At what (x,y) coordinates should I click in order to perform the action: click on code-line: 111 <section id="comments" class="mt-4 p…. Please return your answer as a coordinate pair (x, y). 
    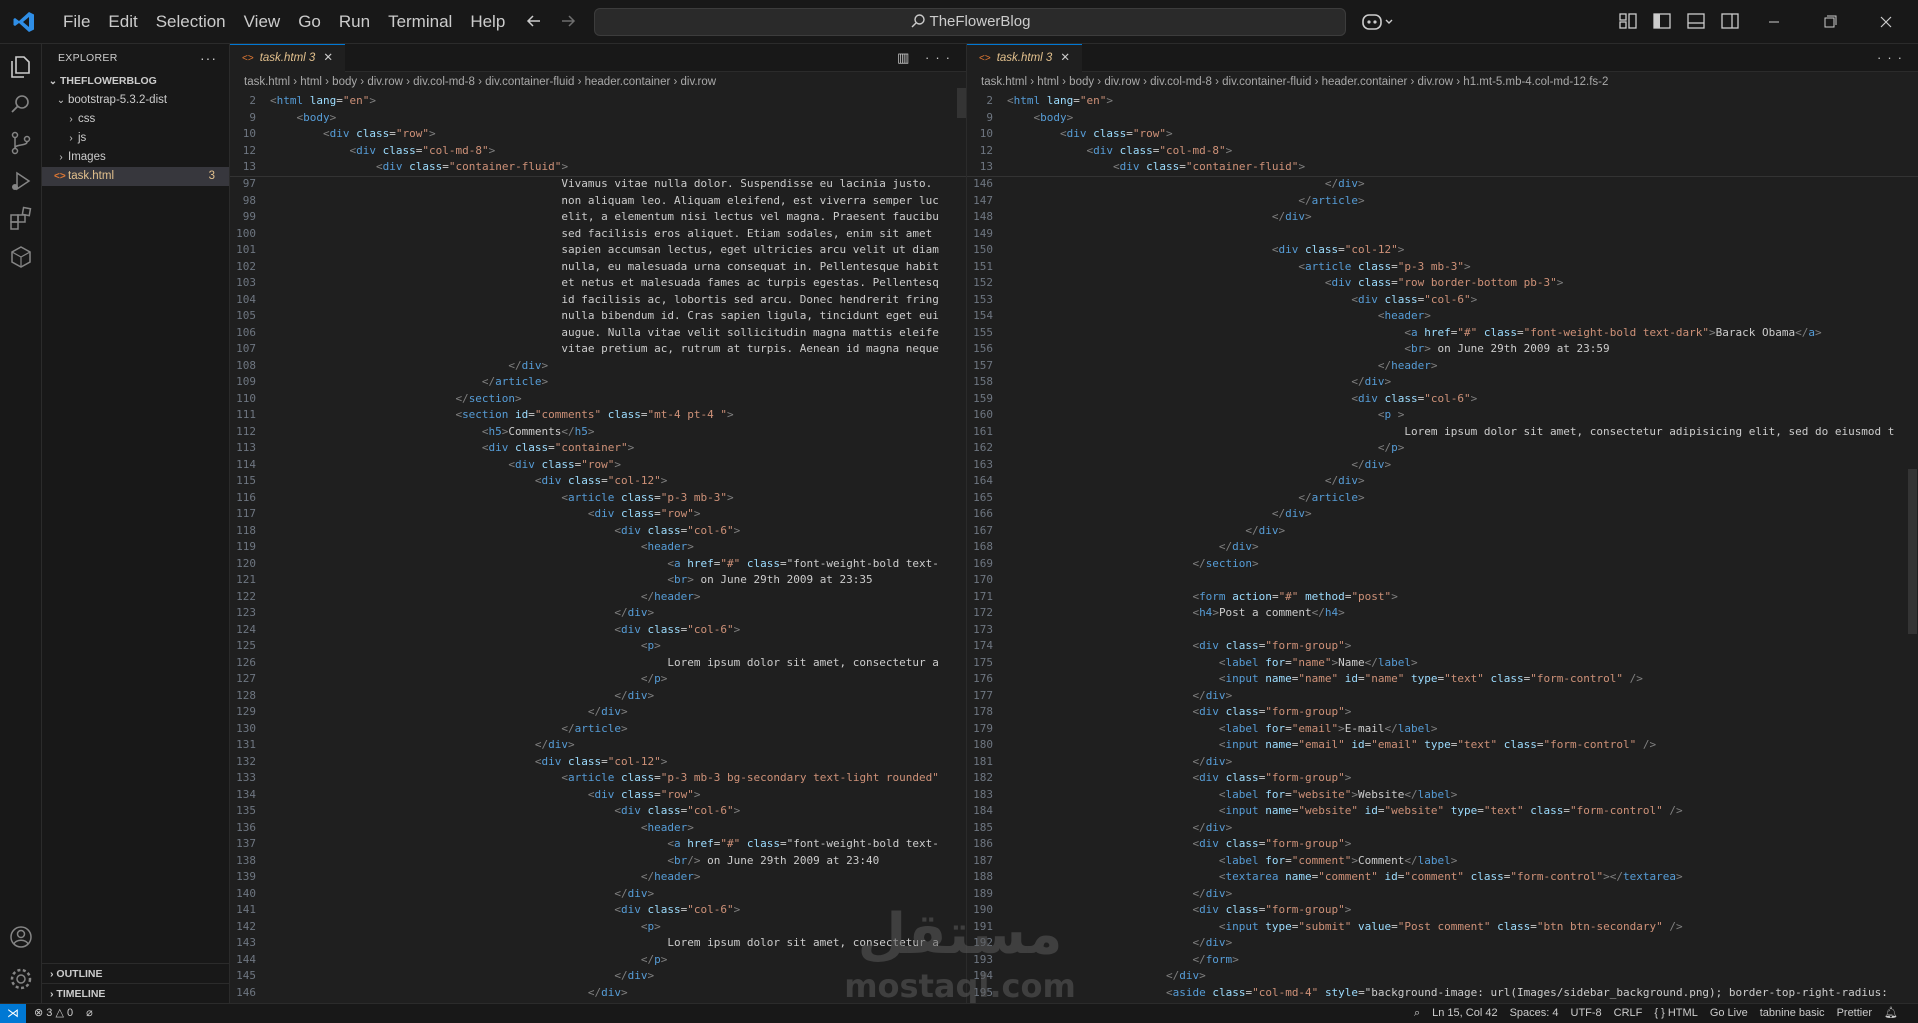
    Looking at the image, I should click on (598, 415).